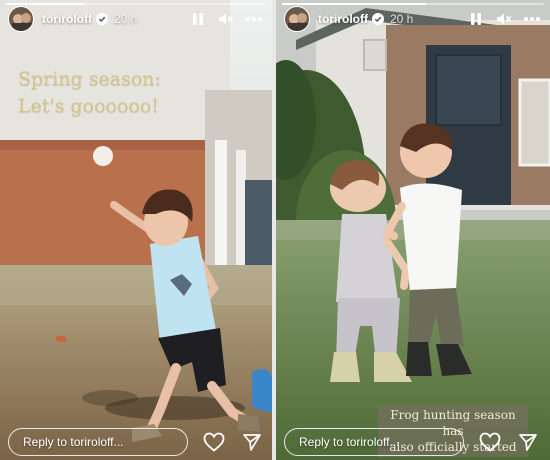 The image size is (550, 460). Describe the element at coordinates (88, 106) in the screenshot. I see `caption-line: Let's goooooo!` at that location.